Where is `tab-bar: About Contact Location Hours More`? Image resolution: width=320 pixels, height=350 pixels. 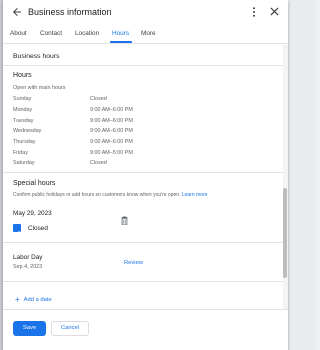
tab-bar: About Contact Location Hours More is located at coordinates (145, 35).